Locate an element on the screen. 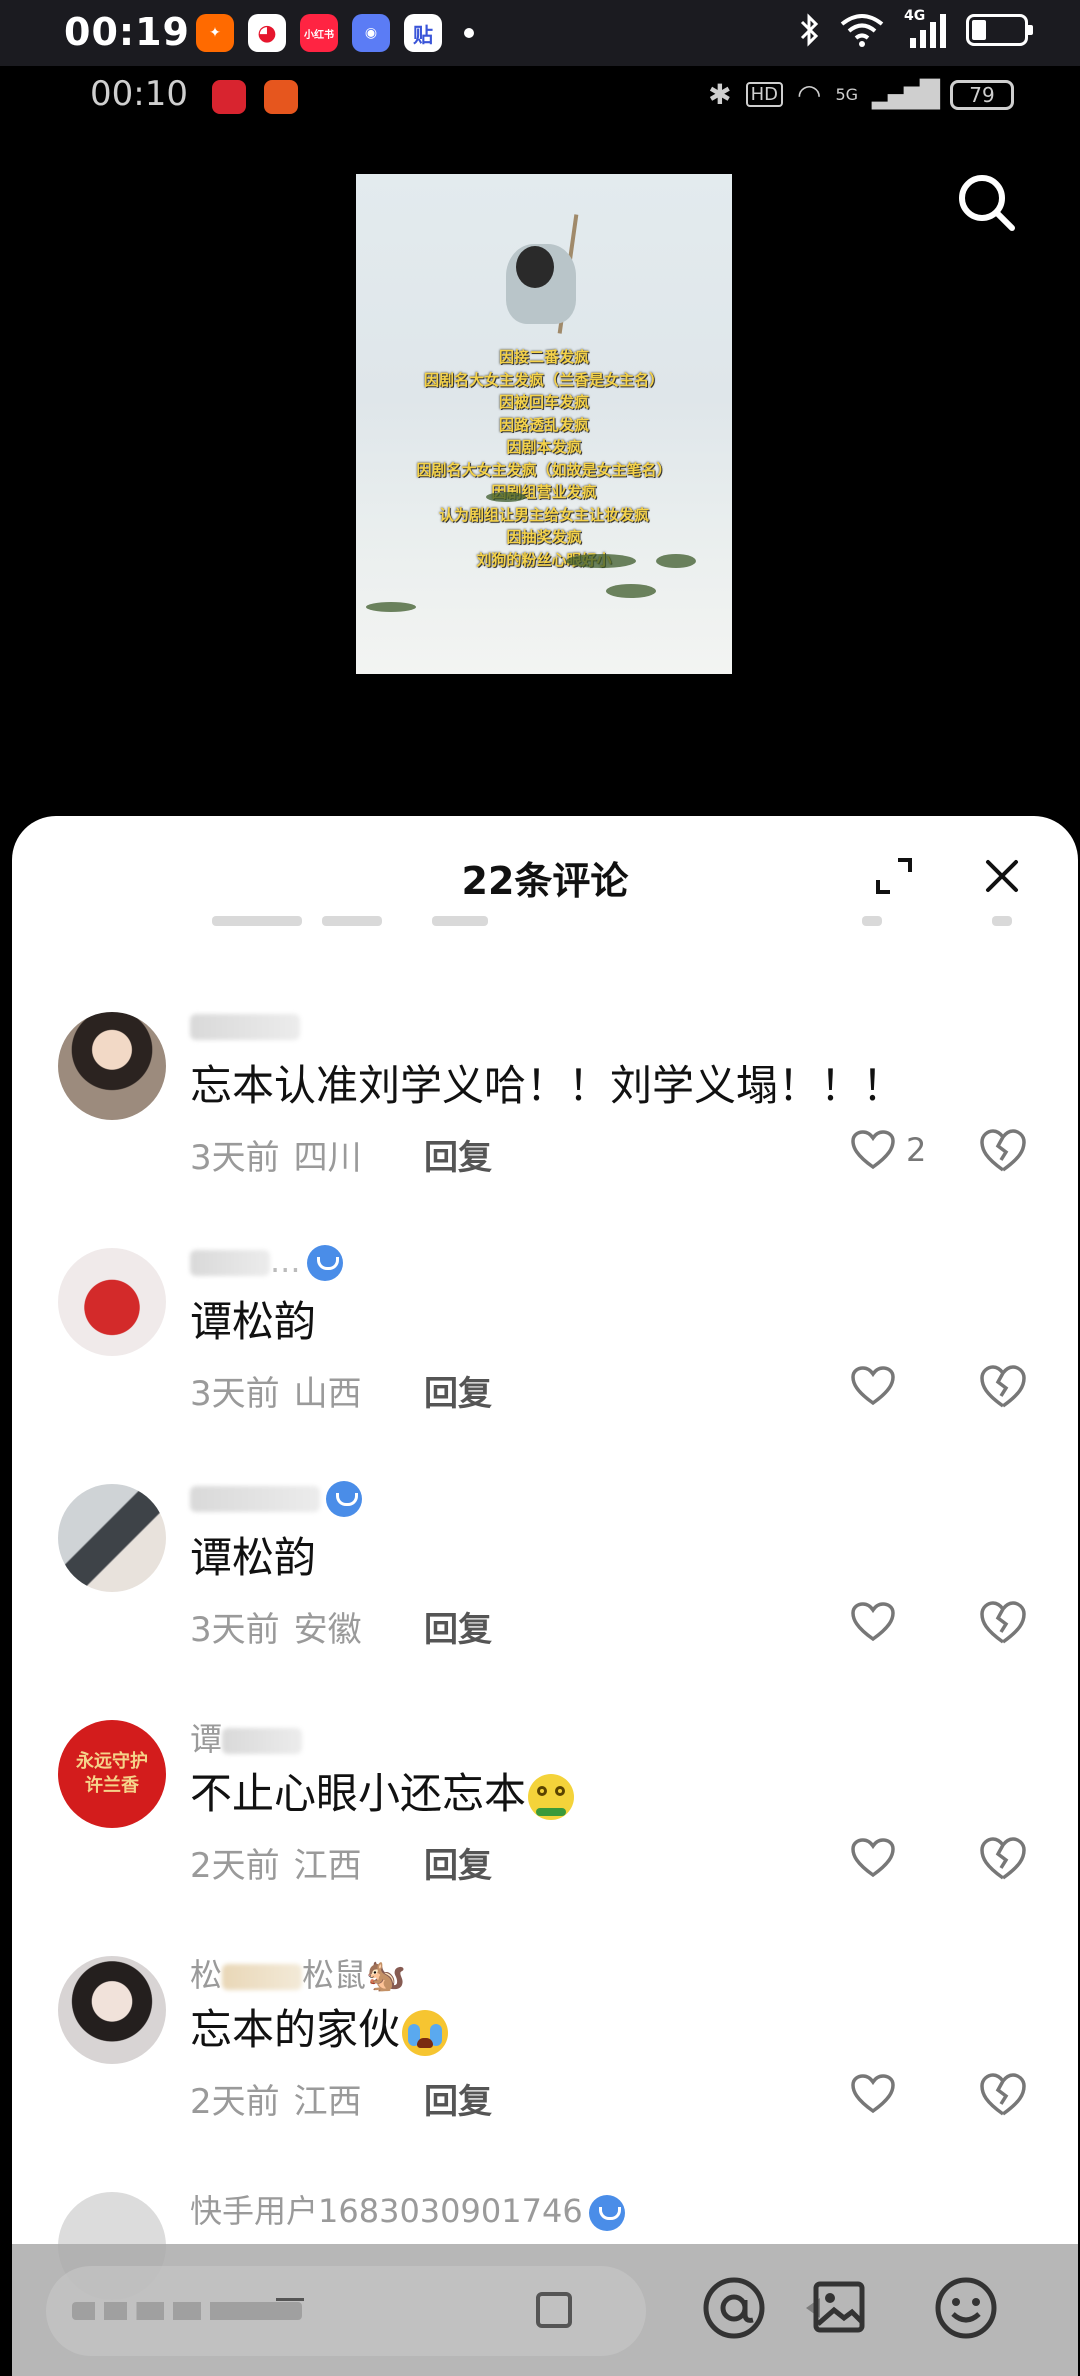 The width and height of the screenshot is (1080, 2376). comment-text-body: 不止心眼小还忘本 is located at coordinates (358, 1793).